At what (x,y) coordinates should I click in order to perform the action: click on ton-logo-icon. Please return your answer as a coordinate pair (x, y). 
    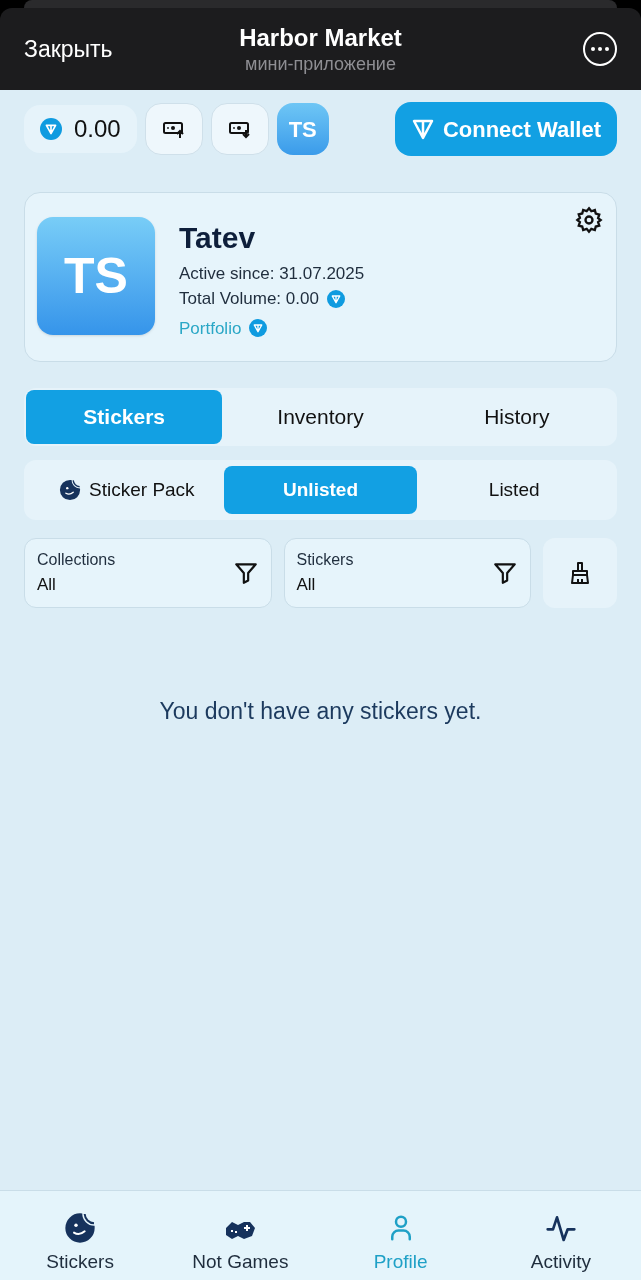
    Looking at the image, I should click on (422, 129).